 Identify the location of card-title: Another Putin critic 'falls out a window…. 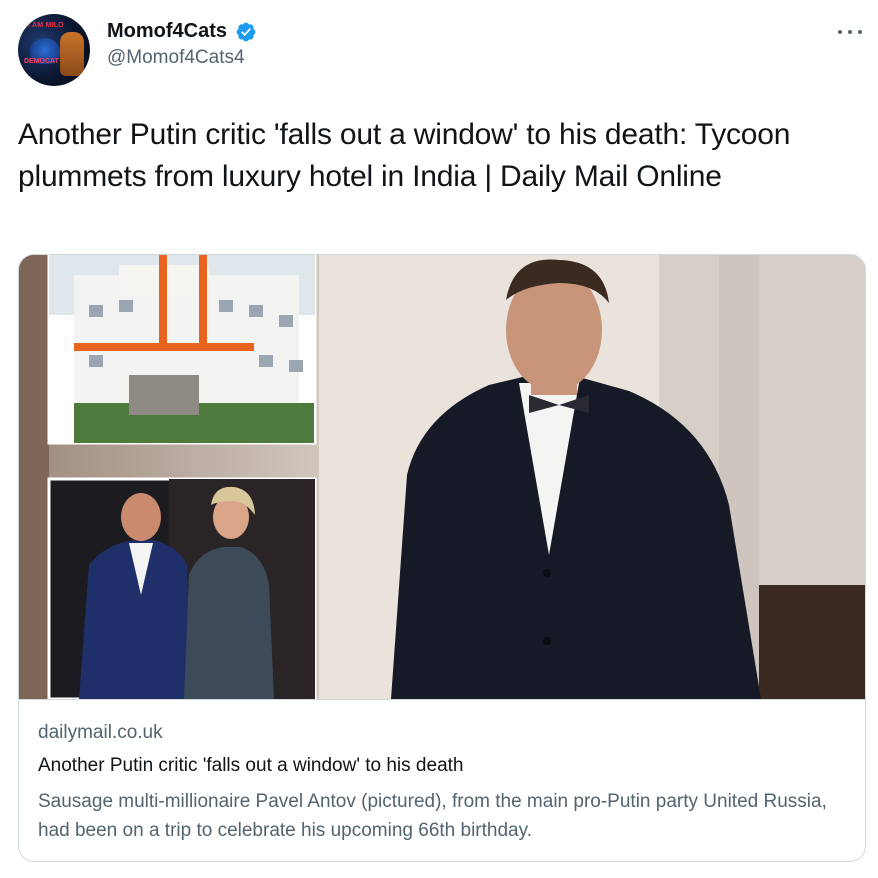
(251, 765).